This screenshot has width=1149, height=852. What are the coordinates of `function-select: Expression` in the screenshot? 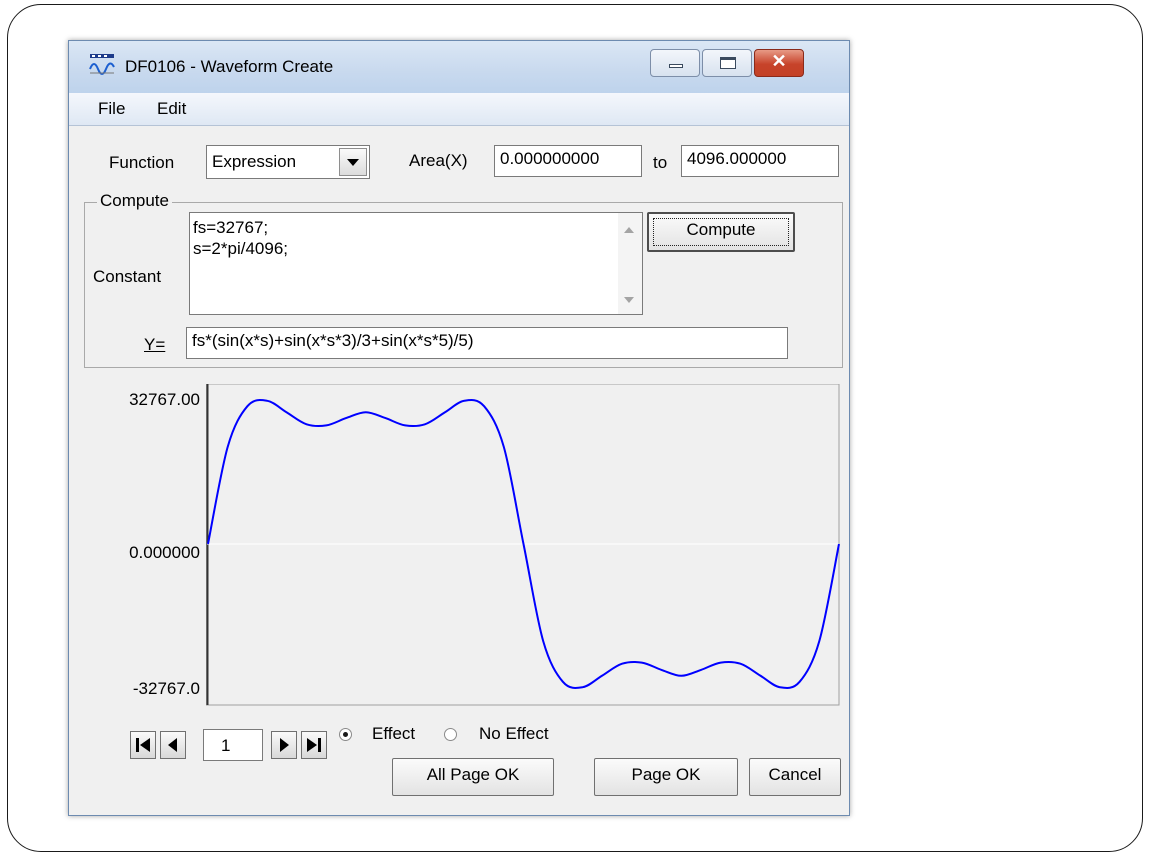 It's located at (288, 162).